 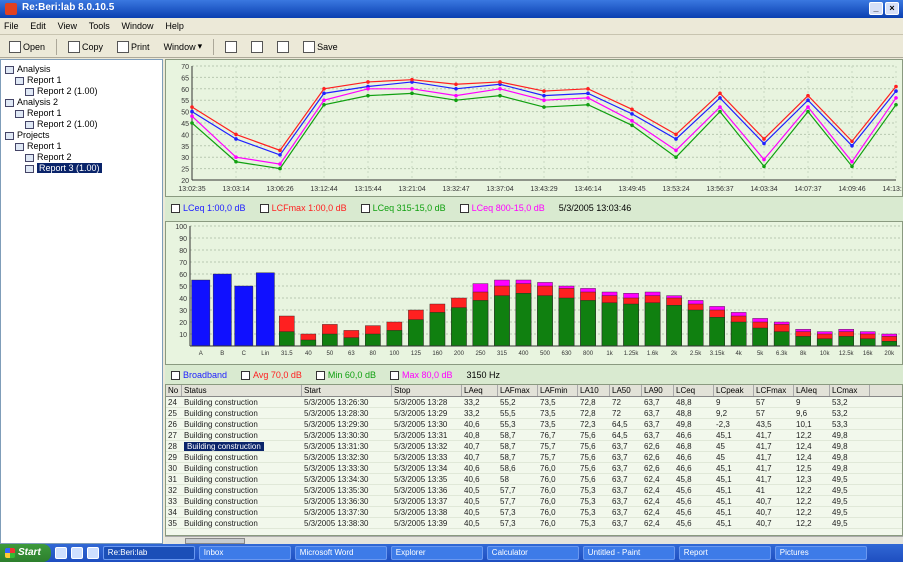 I want to click on menu-view: View, so click(x=67, y=26).